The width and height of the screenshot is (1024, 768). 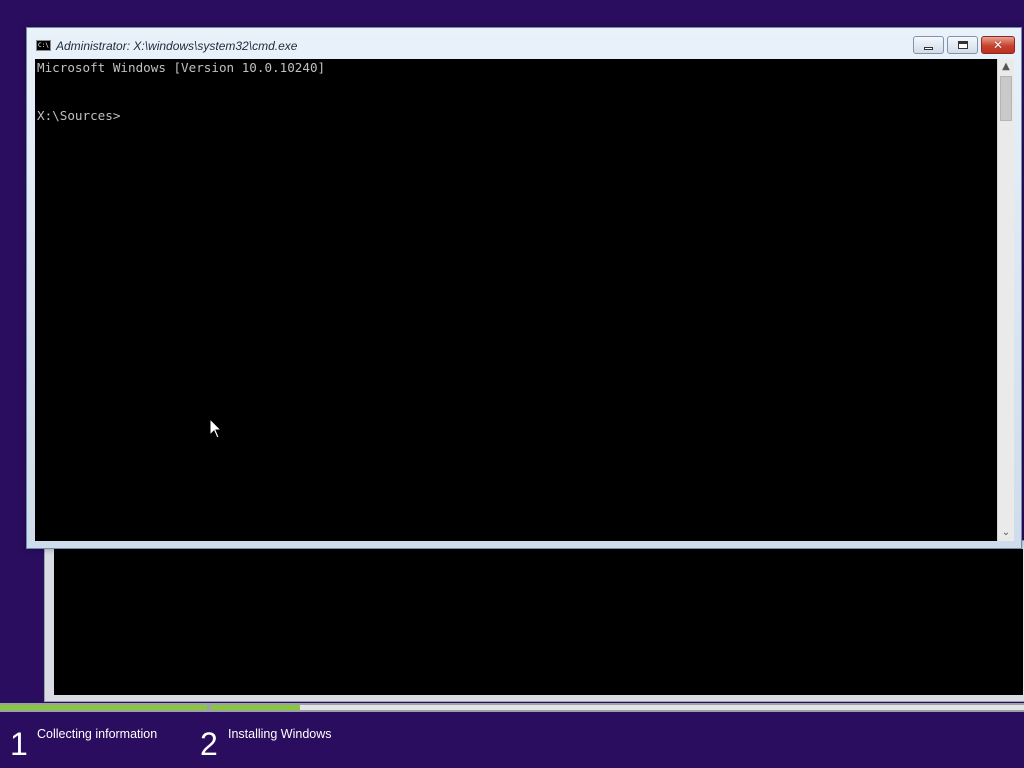 I want to click on vertical-scrollbar: ▲ ⌄, so click(x=1005, y=300).